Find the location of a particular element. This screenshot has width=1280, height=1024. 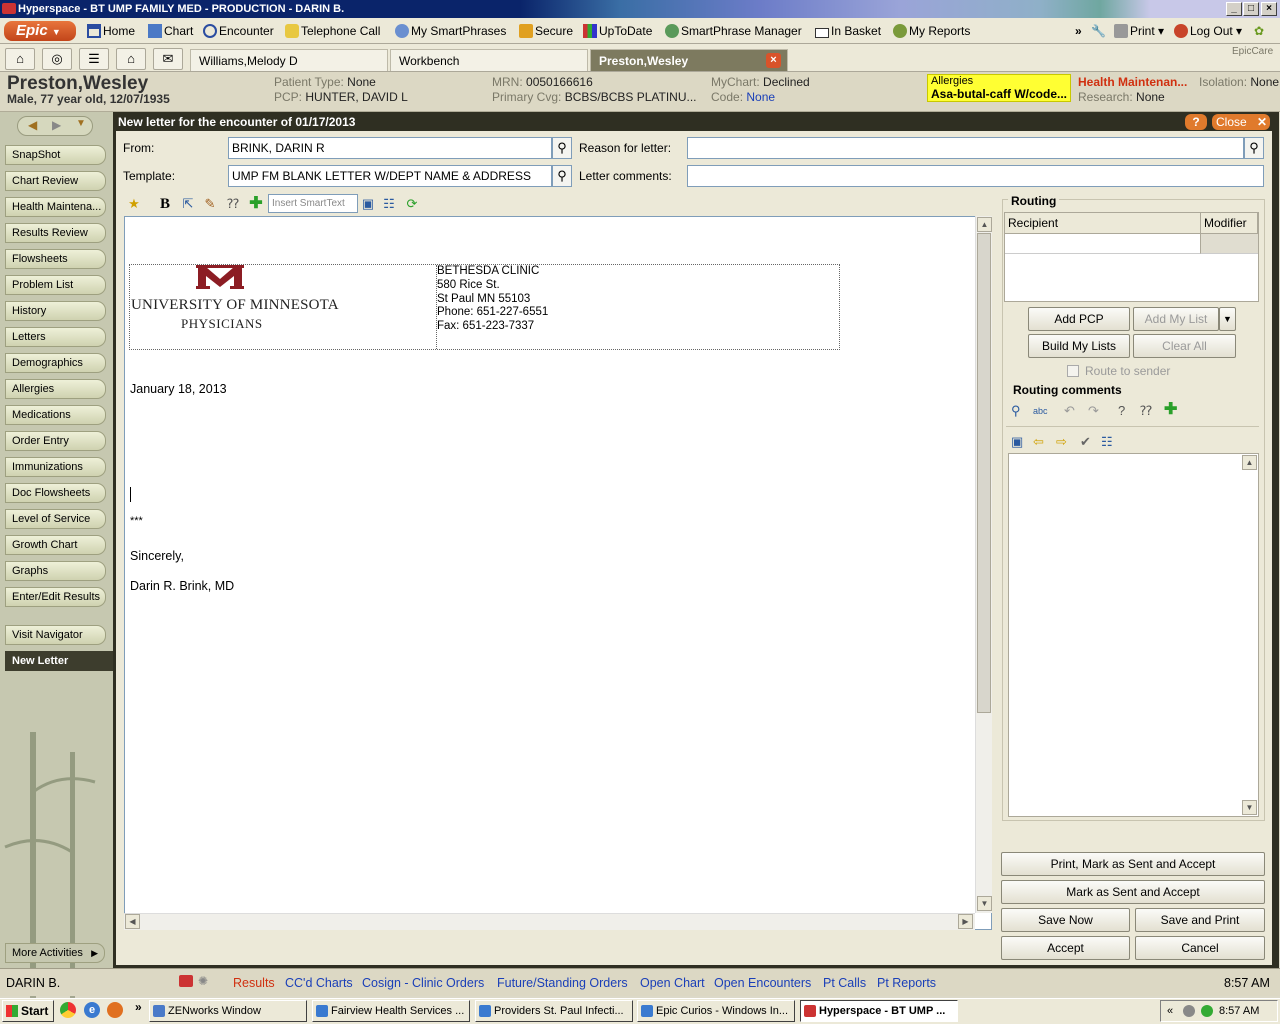

add-icon: ✚ is located at coordinates (1170, 410).